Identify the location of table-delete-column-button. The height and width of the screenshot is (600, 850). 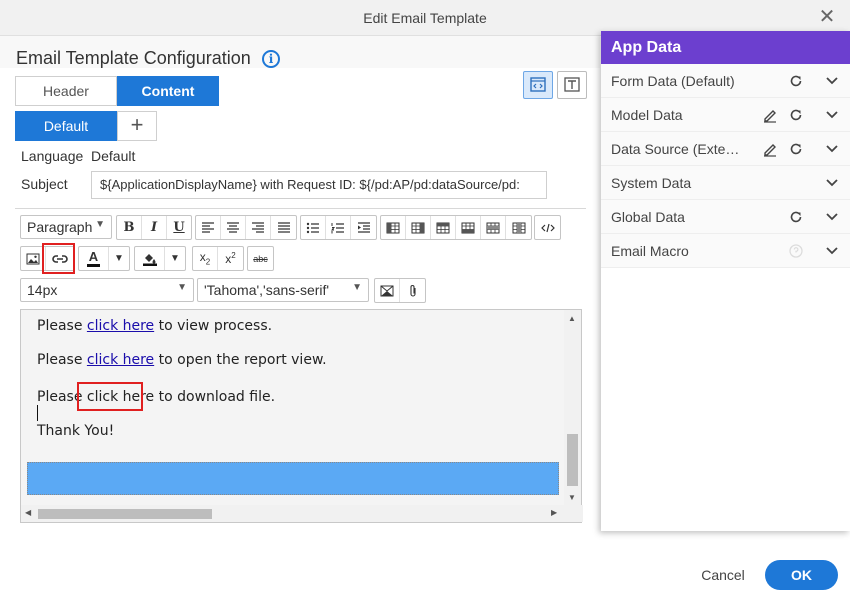
(518, 227).